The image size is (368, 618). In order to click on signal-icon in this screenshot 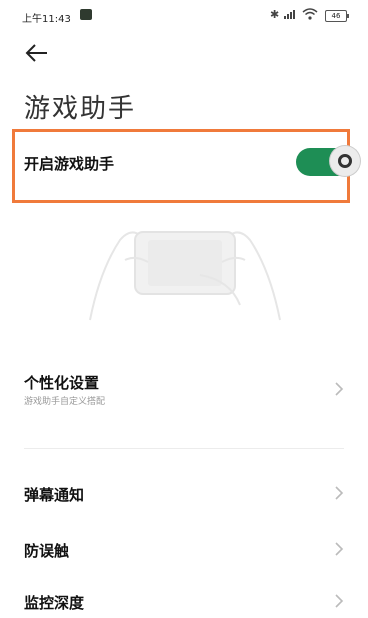, I will do `click(289, 14)`.